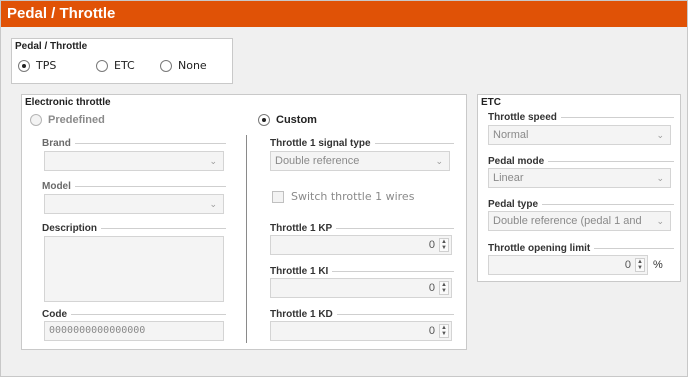  Describe the element at coordinates (134, 331) in the screenshot. I see `code-field: 0000000000000000` at that location.